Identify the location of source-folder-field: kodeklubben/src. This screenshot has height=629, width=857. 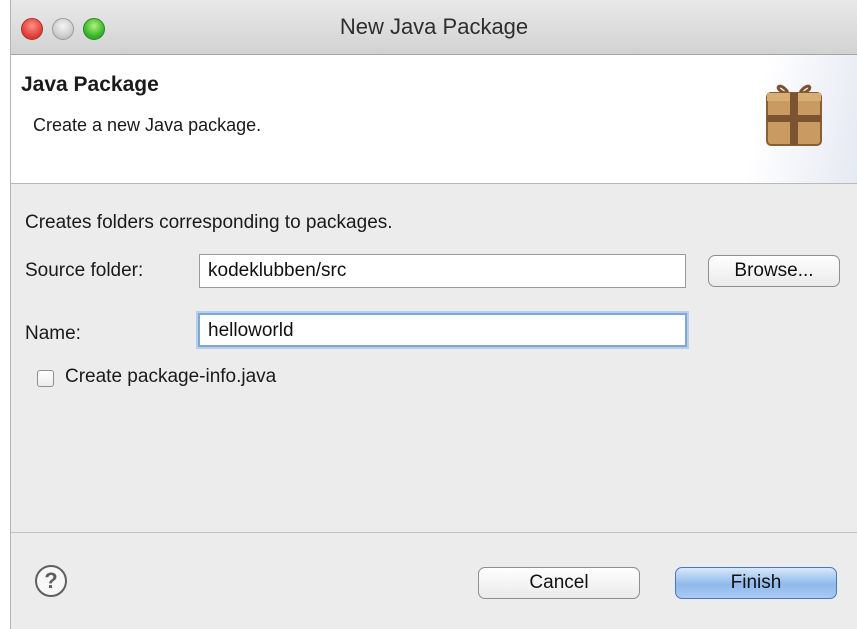
(442, 271).